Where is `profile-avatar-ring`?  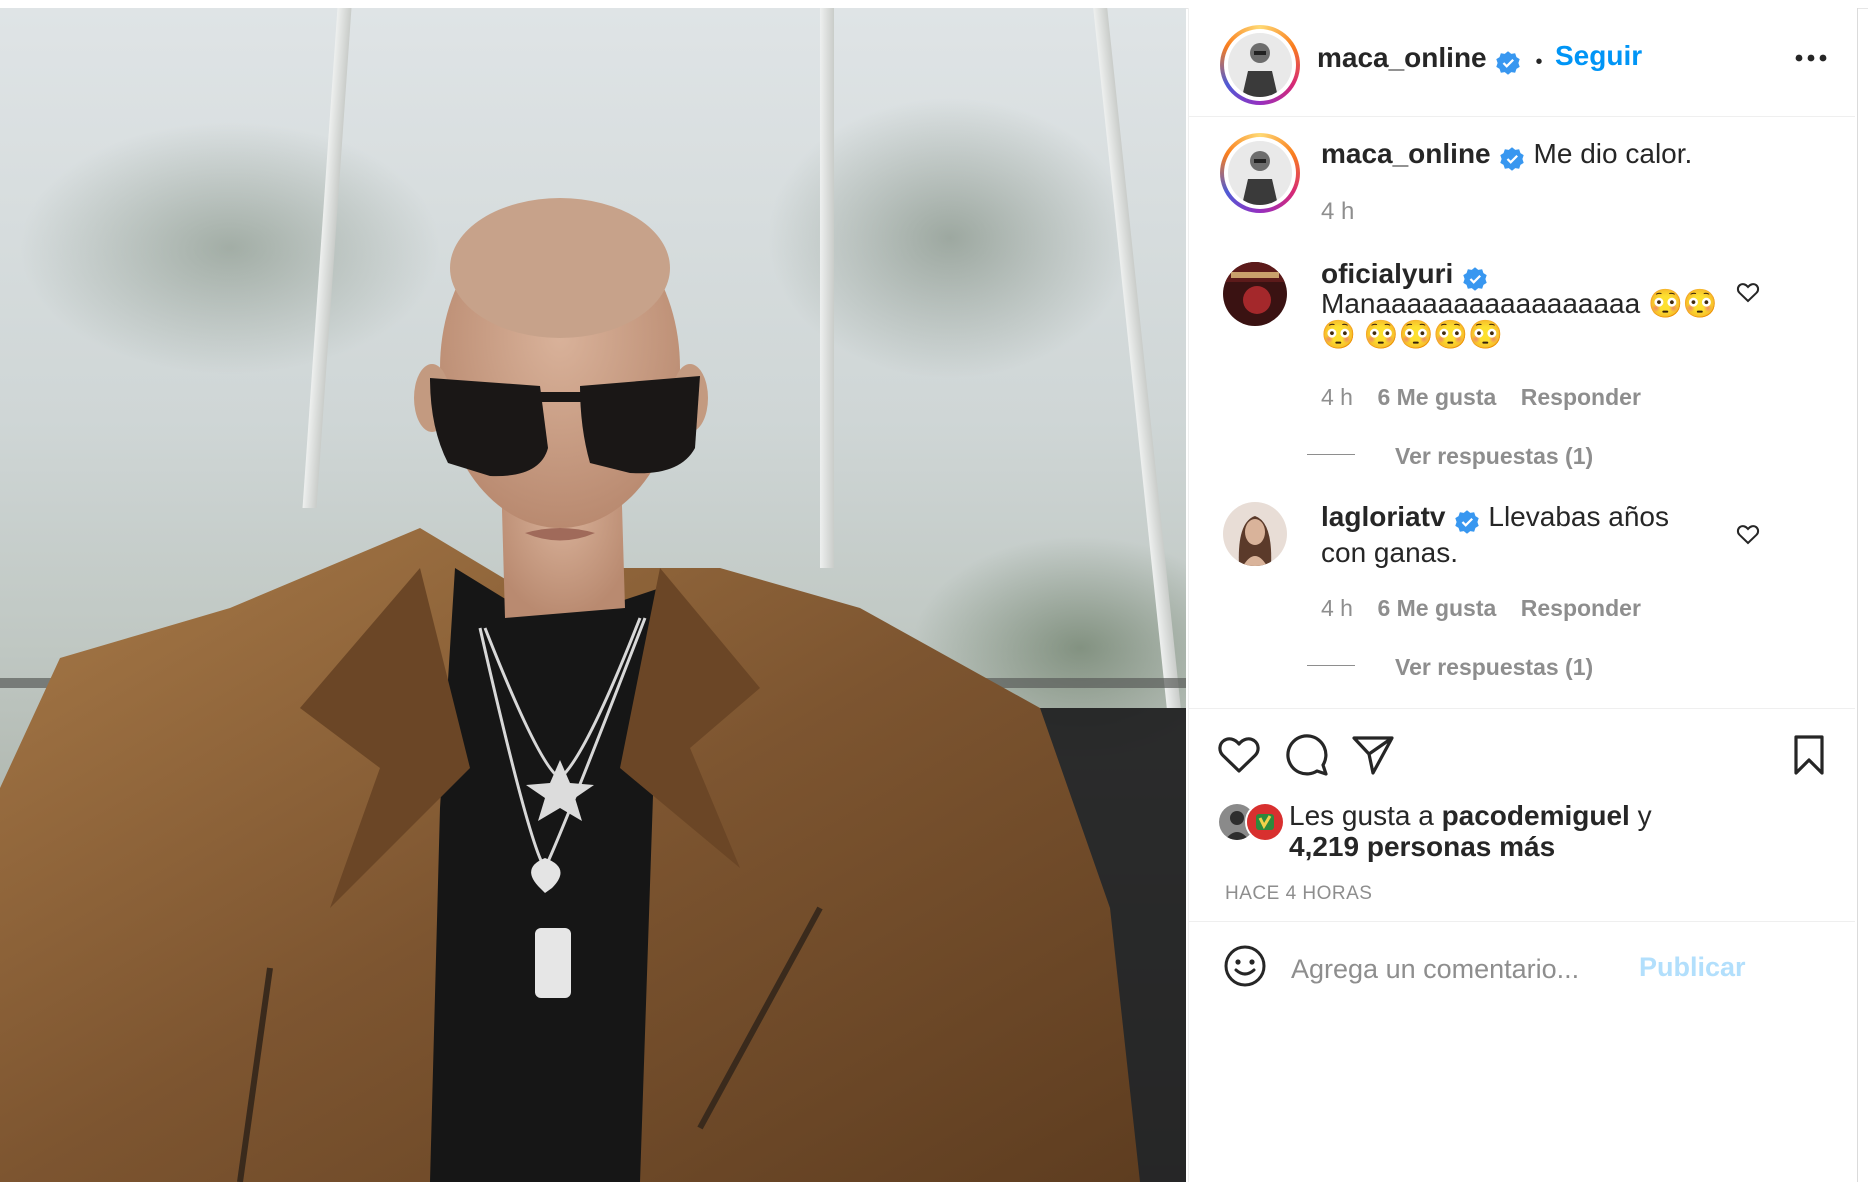 profile-avatar-ring is located at coordinates (1260, 65).